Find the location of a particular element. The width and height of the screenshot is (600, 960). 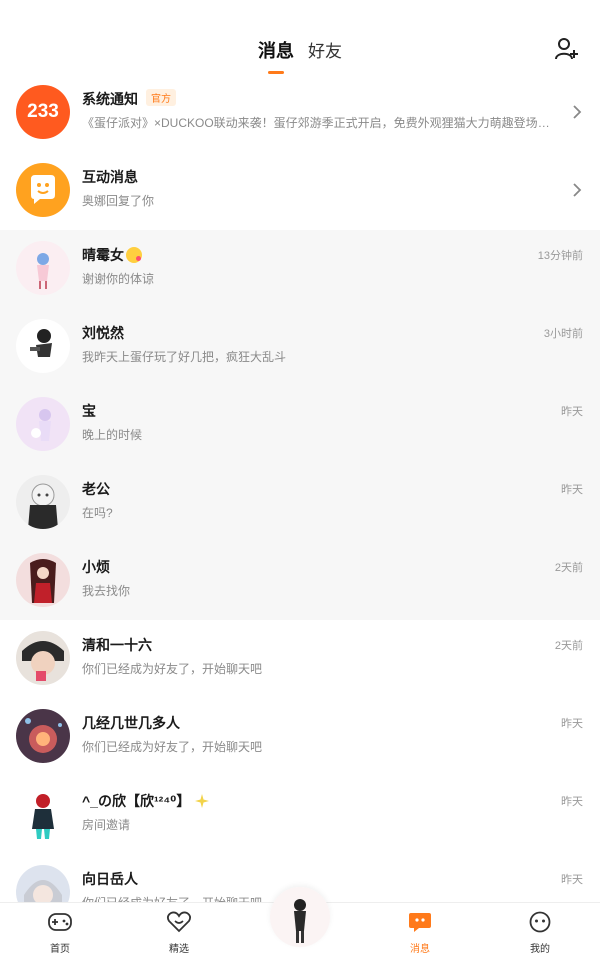

interaction-avatar is located at coordinates (43, 190).